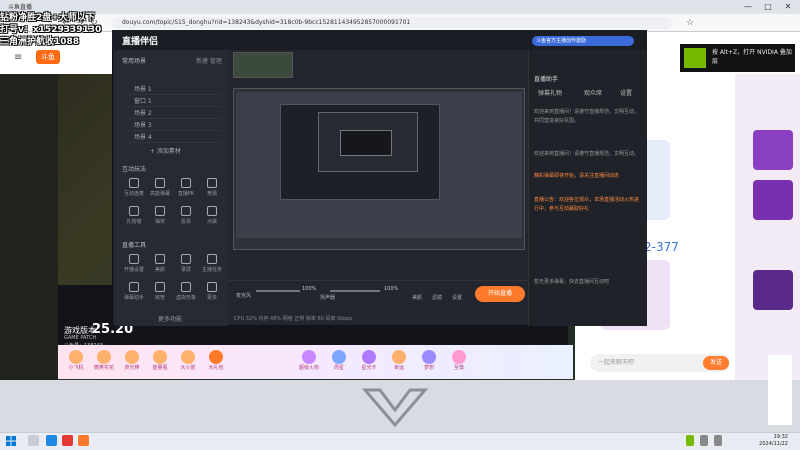  I want to click on settings-tool: 设置, so click(457, 297).